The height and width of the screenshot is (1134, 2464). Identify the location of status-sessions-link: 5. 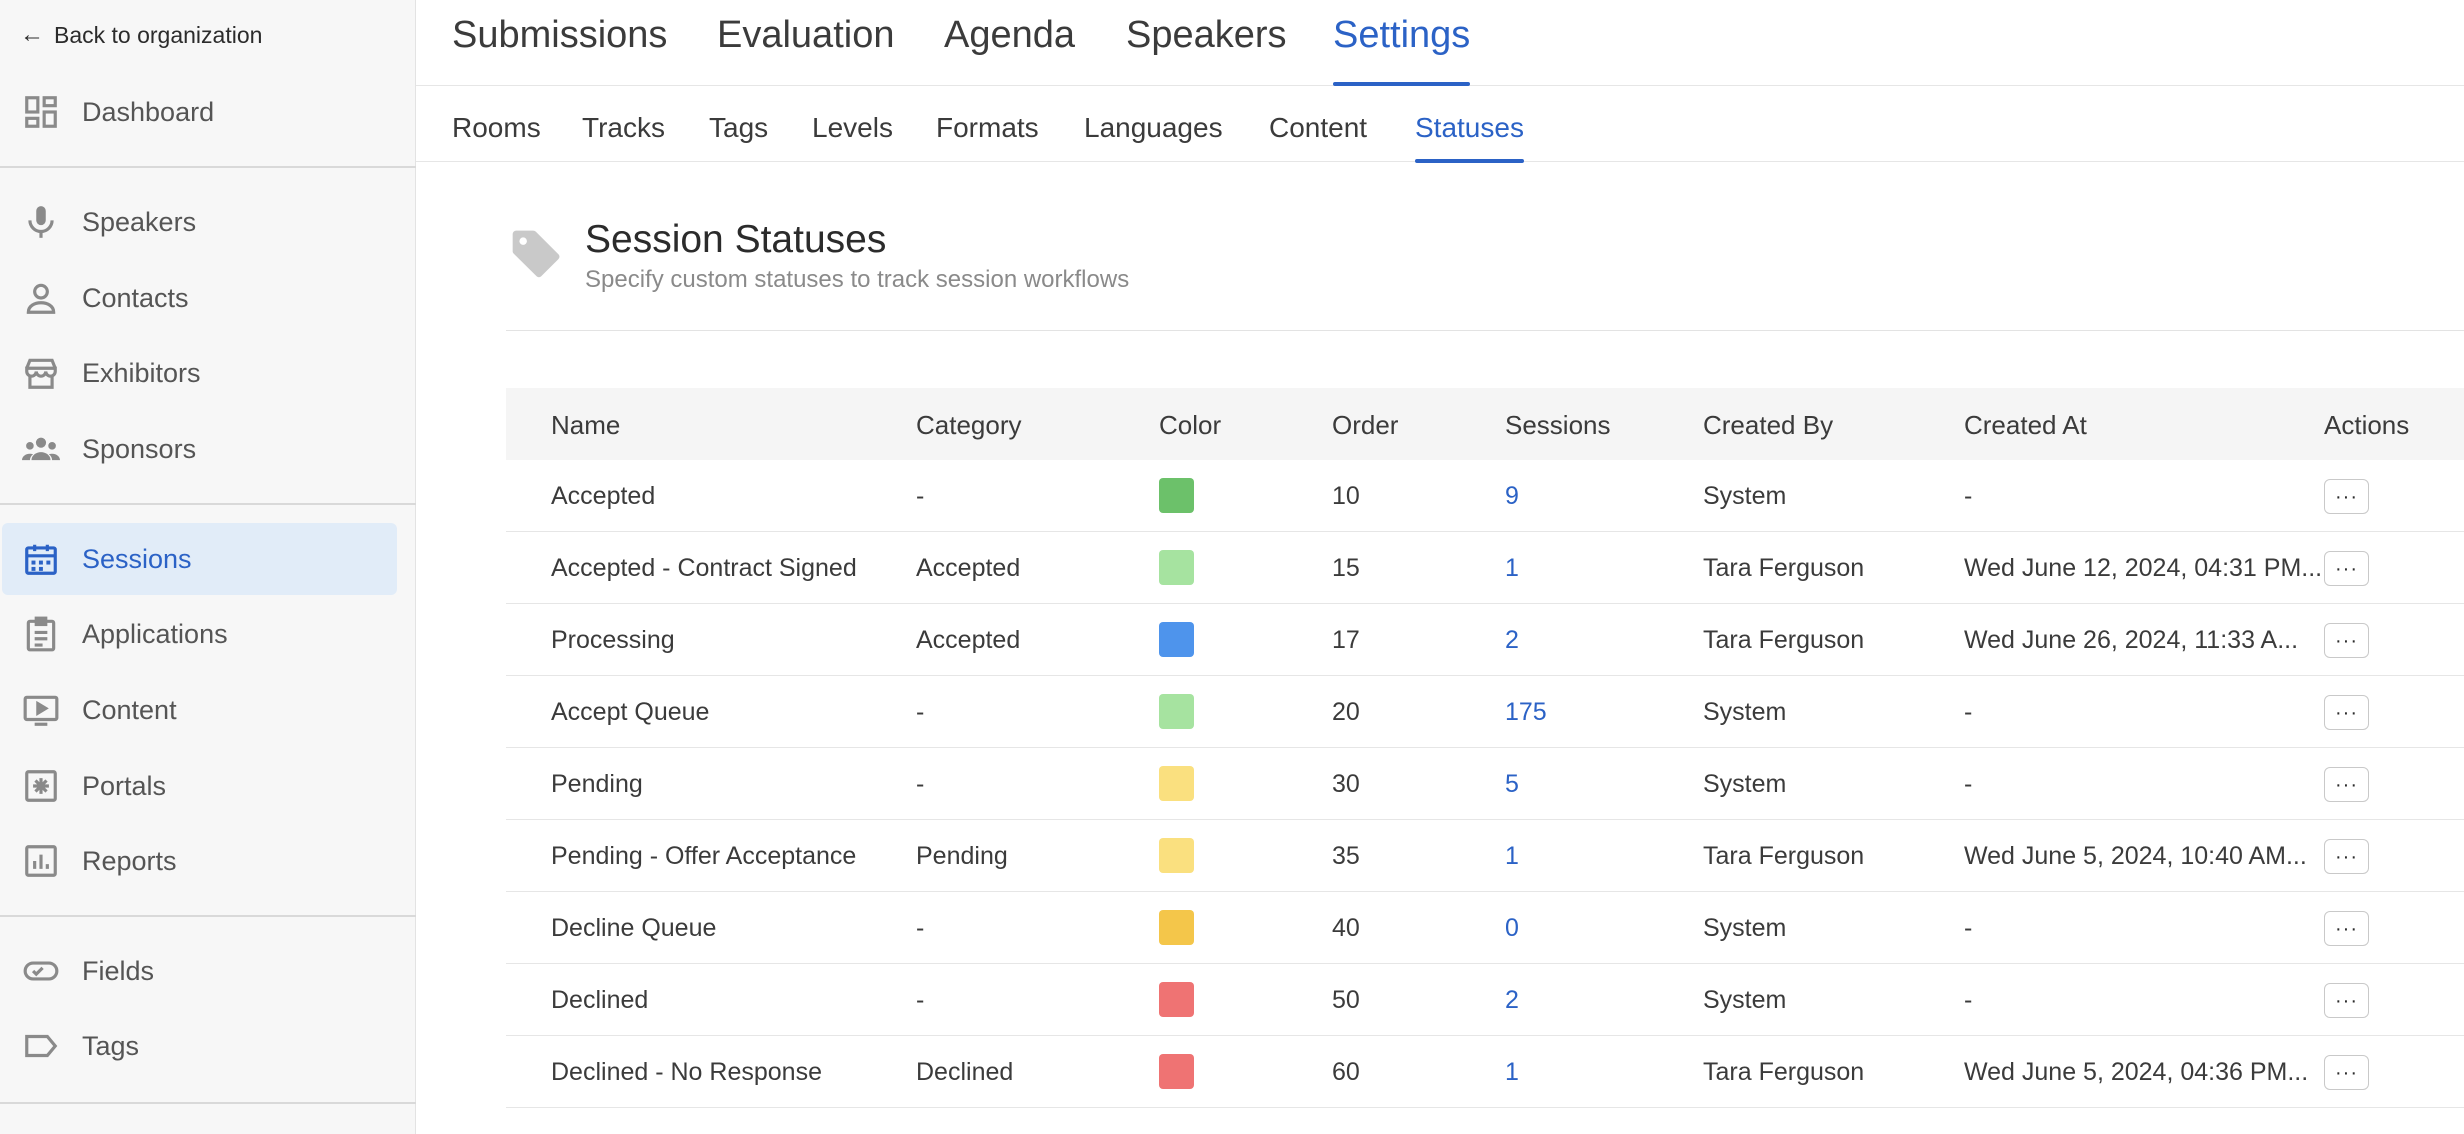
(1512, 784).